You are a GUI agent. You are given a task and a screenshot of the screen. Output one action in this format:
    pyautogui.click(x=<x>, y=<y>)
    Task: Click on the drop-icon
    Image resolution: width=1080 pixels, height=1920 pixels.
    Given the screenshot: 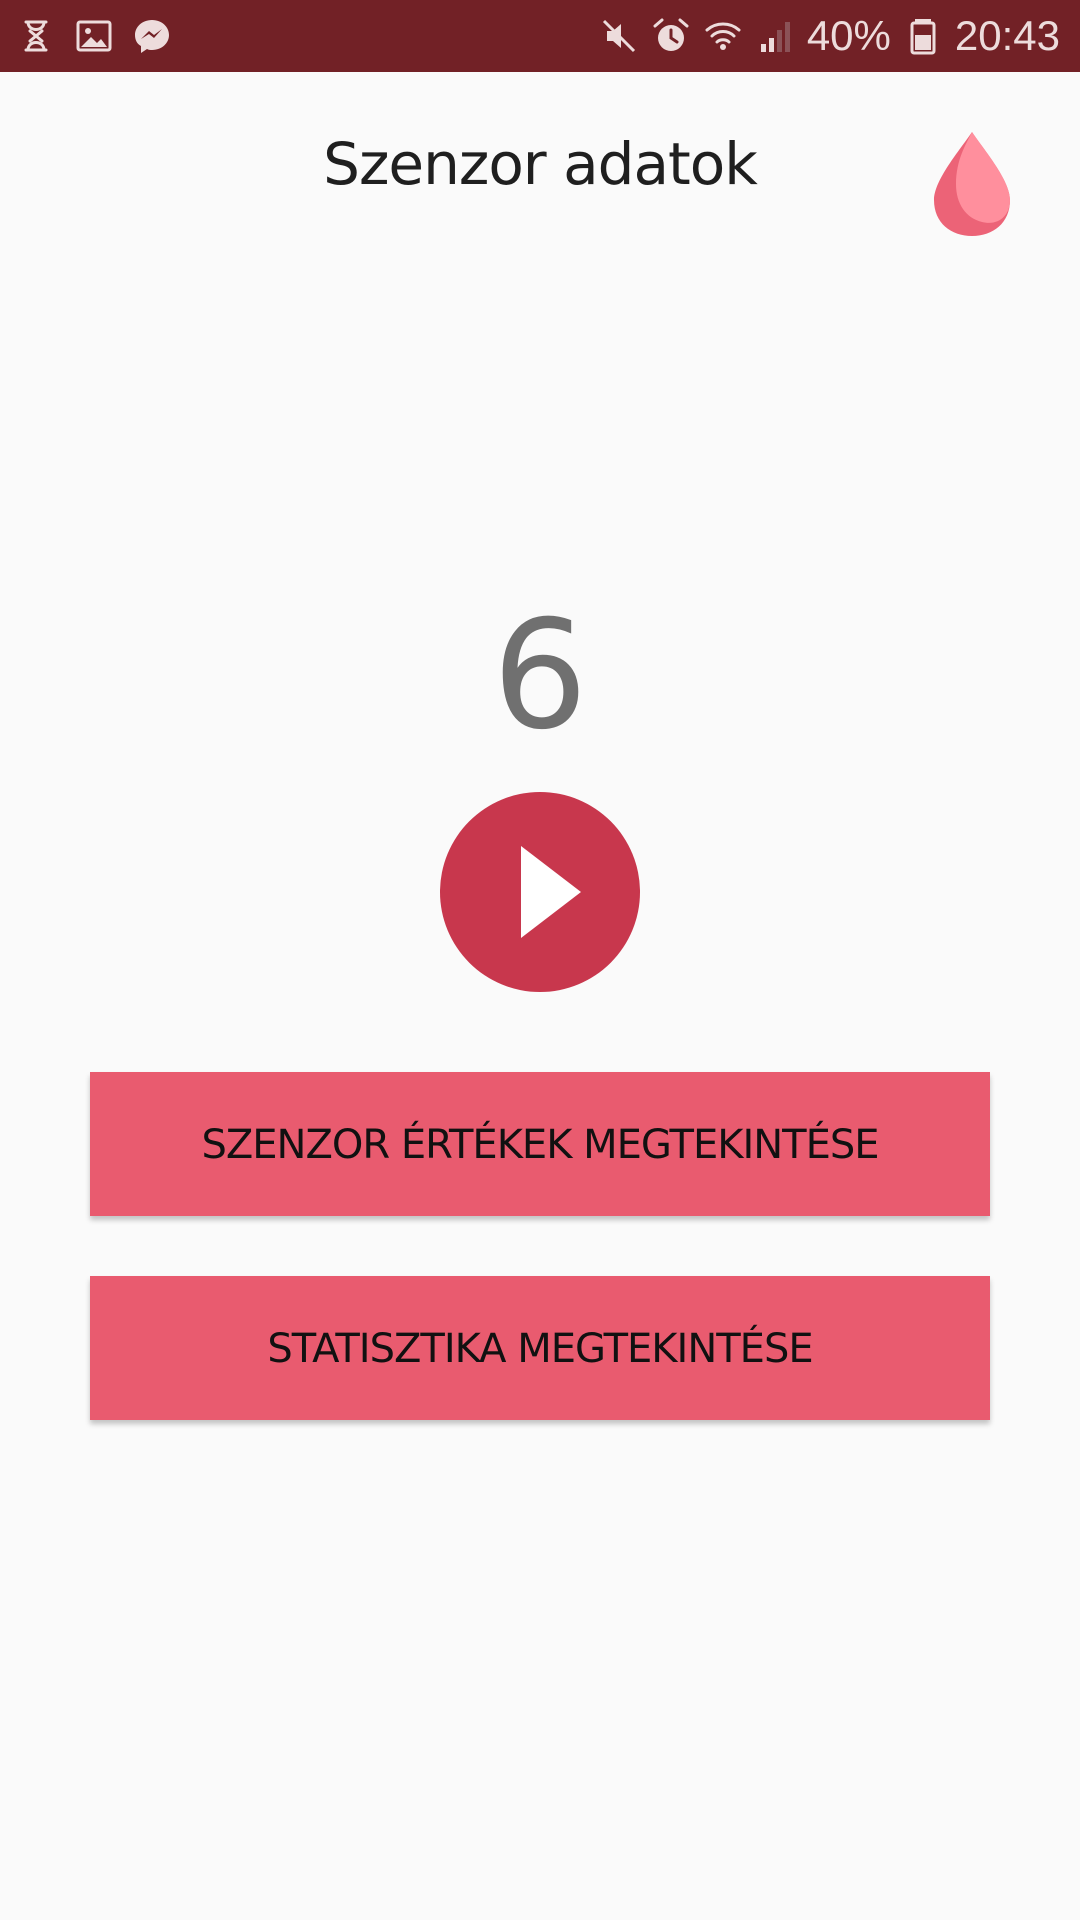 What is the action you would take?
    pyautogui.click(x=972, y=184)
    